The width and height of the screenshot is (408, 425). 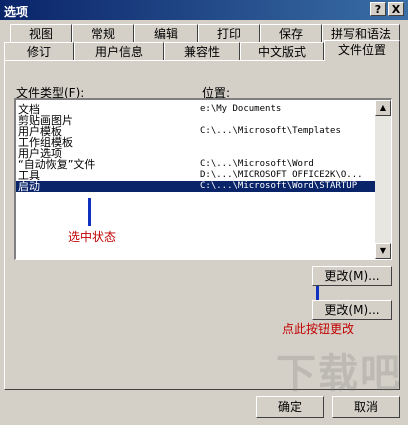 What do you see at coordinates (41, 33) in the screenshot?
I see `tab-view: 视图` at bounding box center [41, 33].